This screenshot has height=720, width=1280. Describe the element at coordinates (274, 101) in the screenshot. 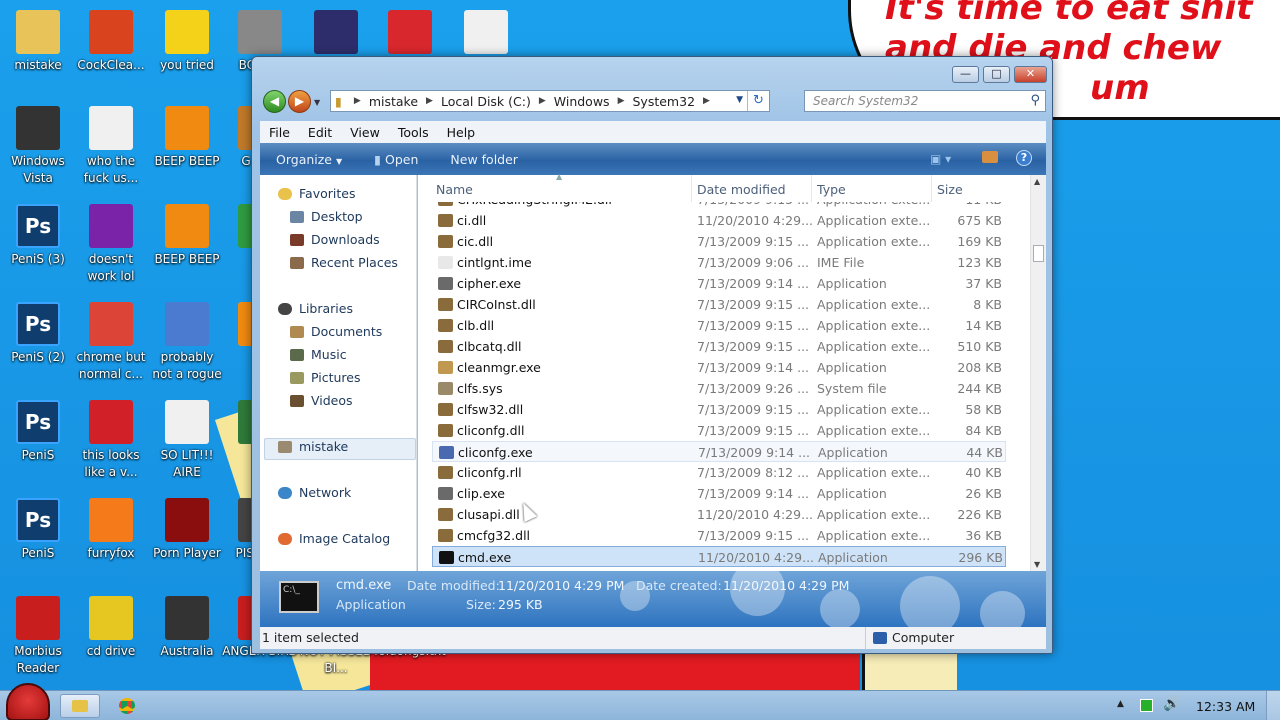

I see `back-button: ◀` at that location.